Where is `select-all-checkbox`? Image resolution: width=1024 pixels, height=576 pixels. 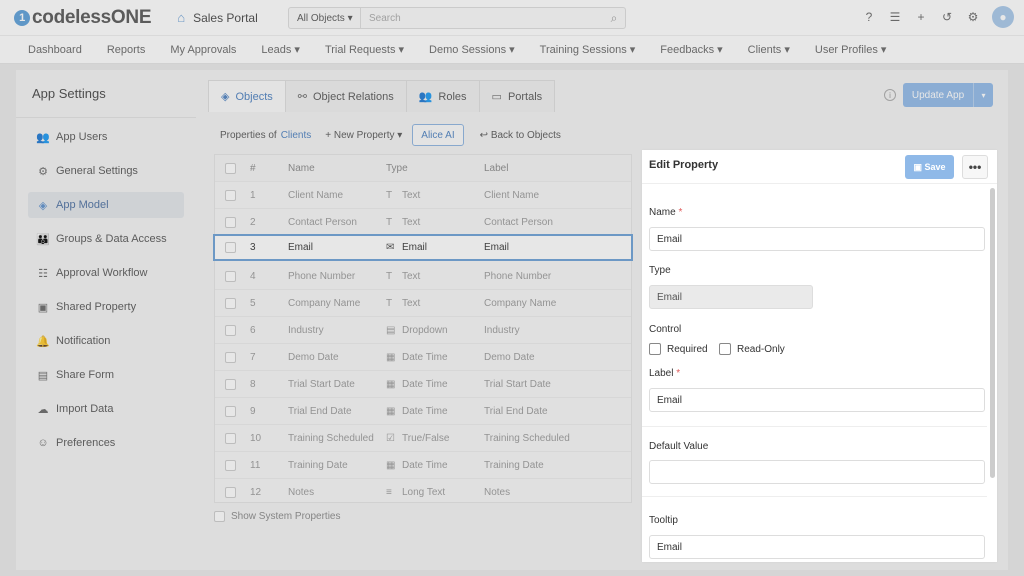 select-all-checkbox is located at coordinates (230, 168).